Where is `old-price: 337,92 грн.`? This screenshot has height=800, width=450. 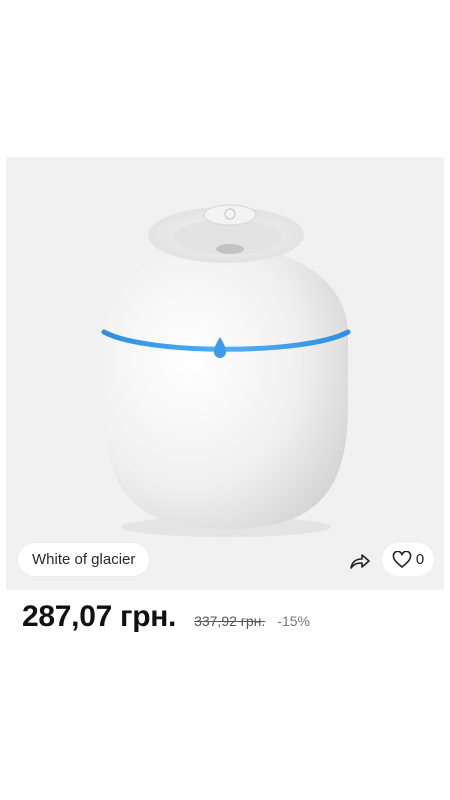
old-price: 337,92 грн. is located at coordinates (230, 621).